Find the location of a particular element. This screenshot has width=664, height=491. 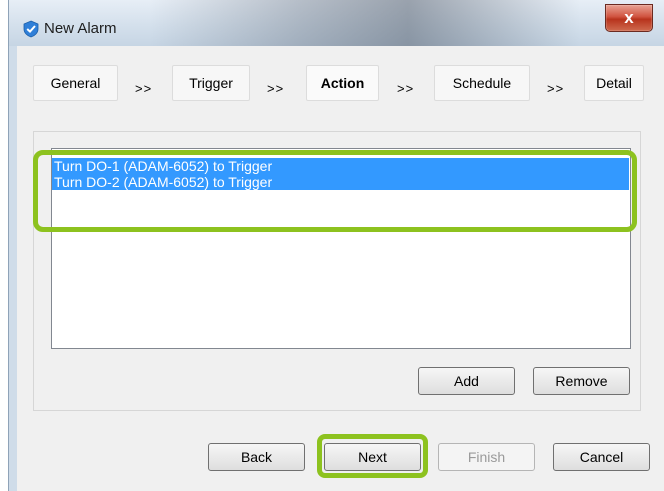

window-title: New Alarm is located at coordinates (80, 28).